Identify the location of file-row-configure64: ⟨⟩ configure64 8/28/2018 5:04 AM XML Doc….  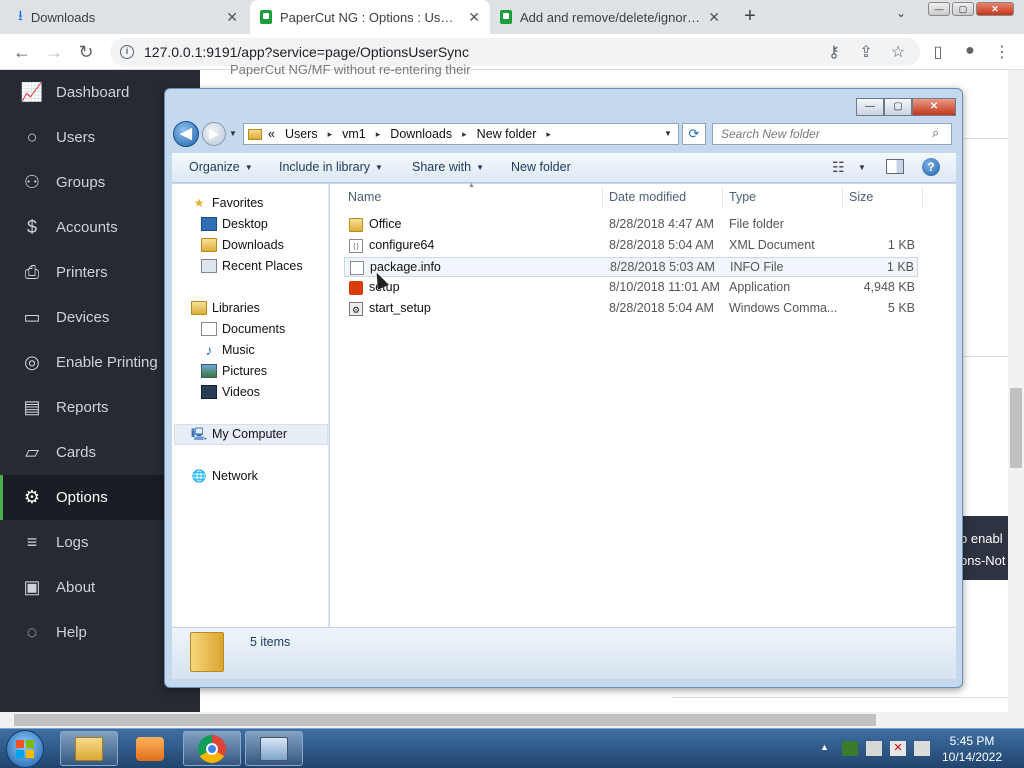
(631, 246).